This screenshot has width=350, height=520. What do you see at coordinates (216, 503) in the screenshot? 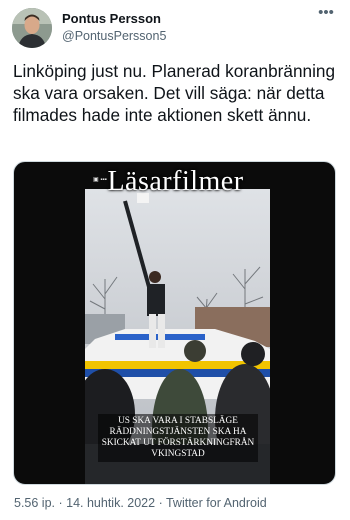
I see `tweet-client: Twitter for Android` at bounding box center [216, 503].